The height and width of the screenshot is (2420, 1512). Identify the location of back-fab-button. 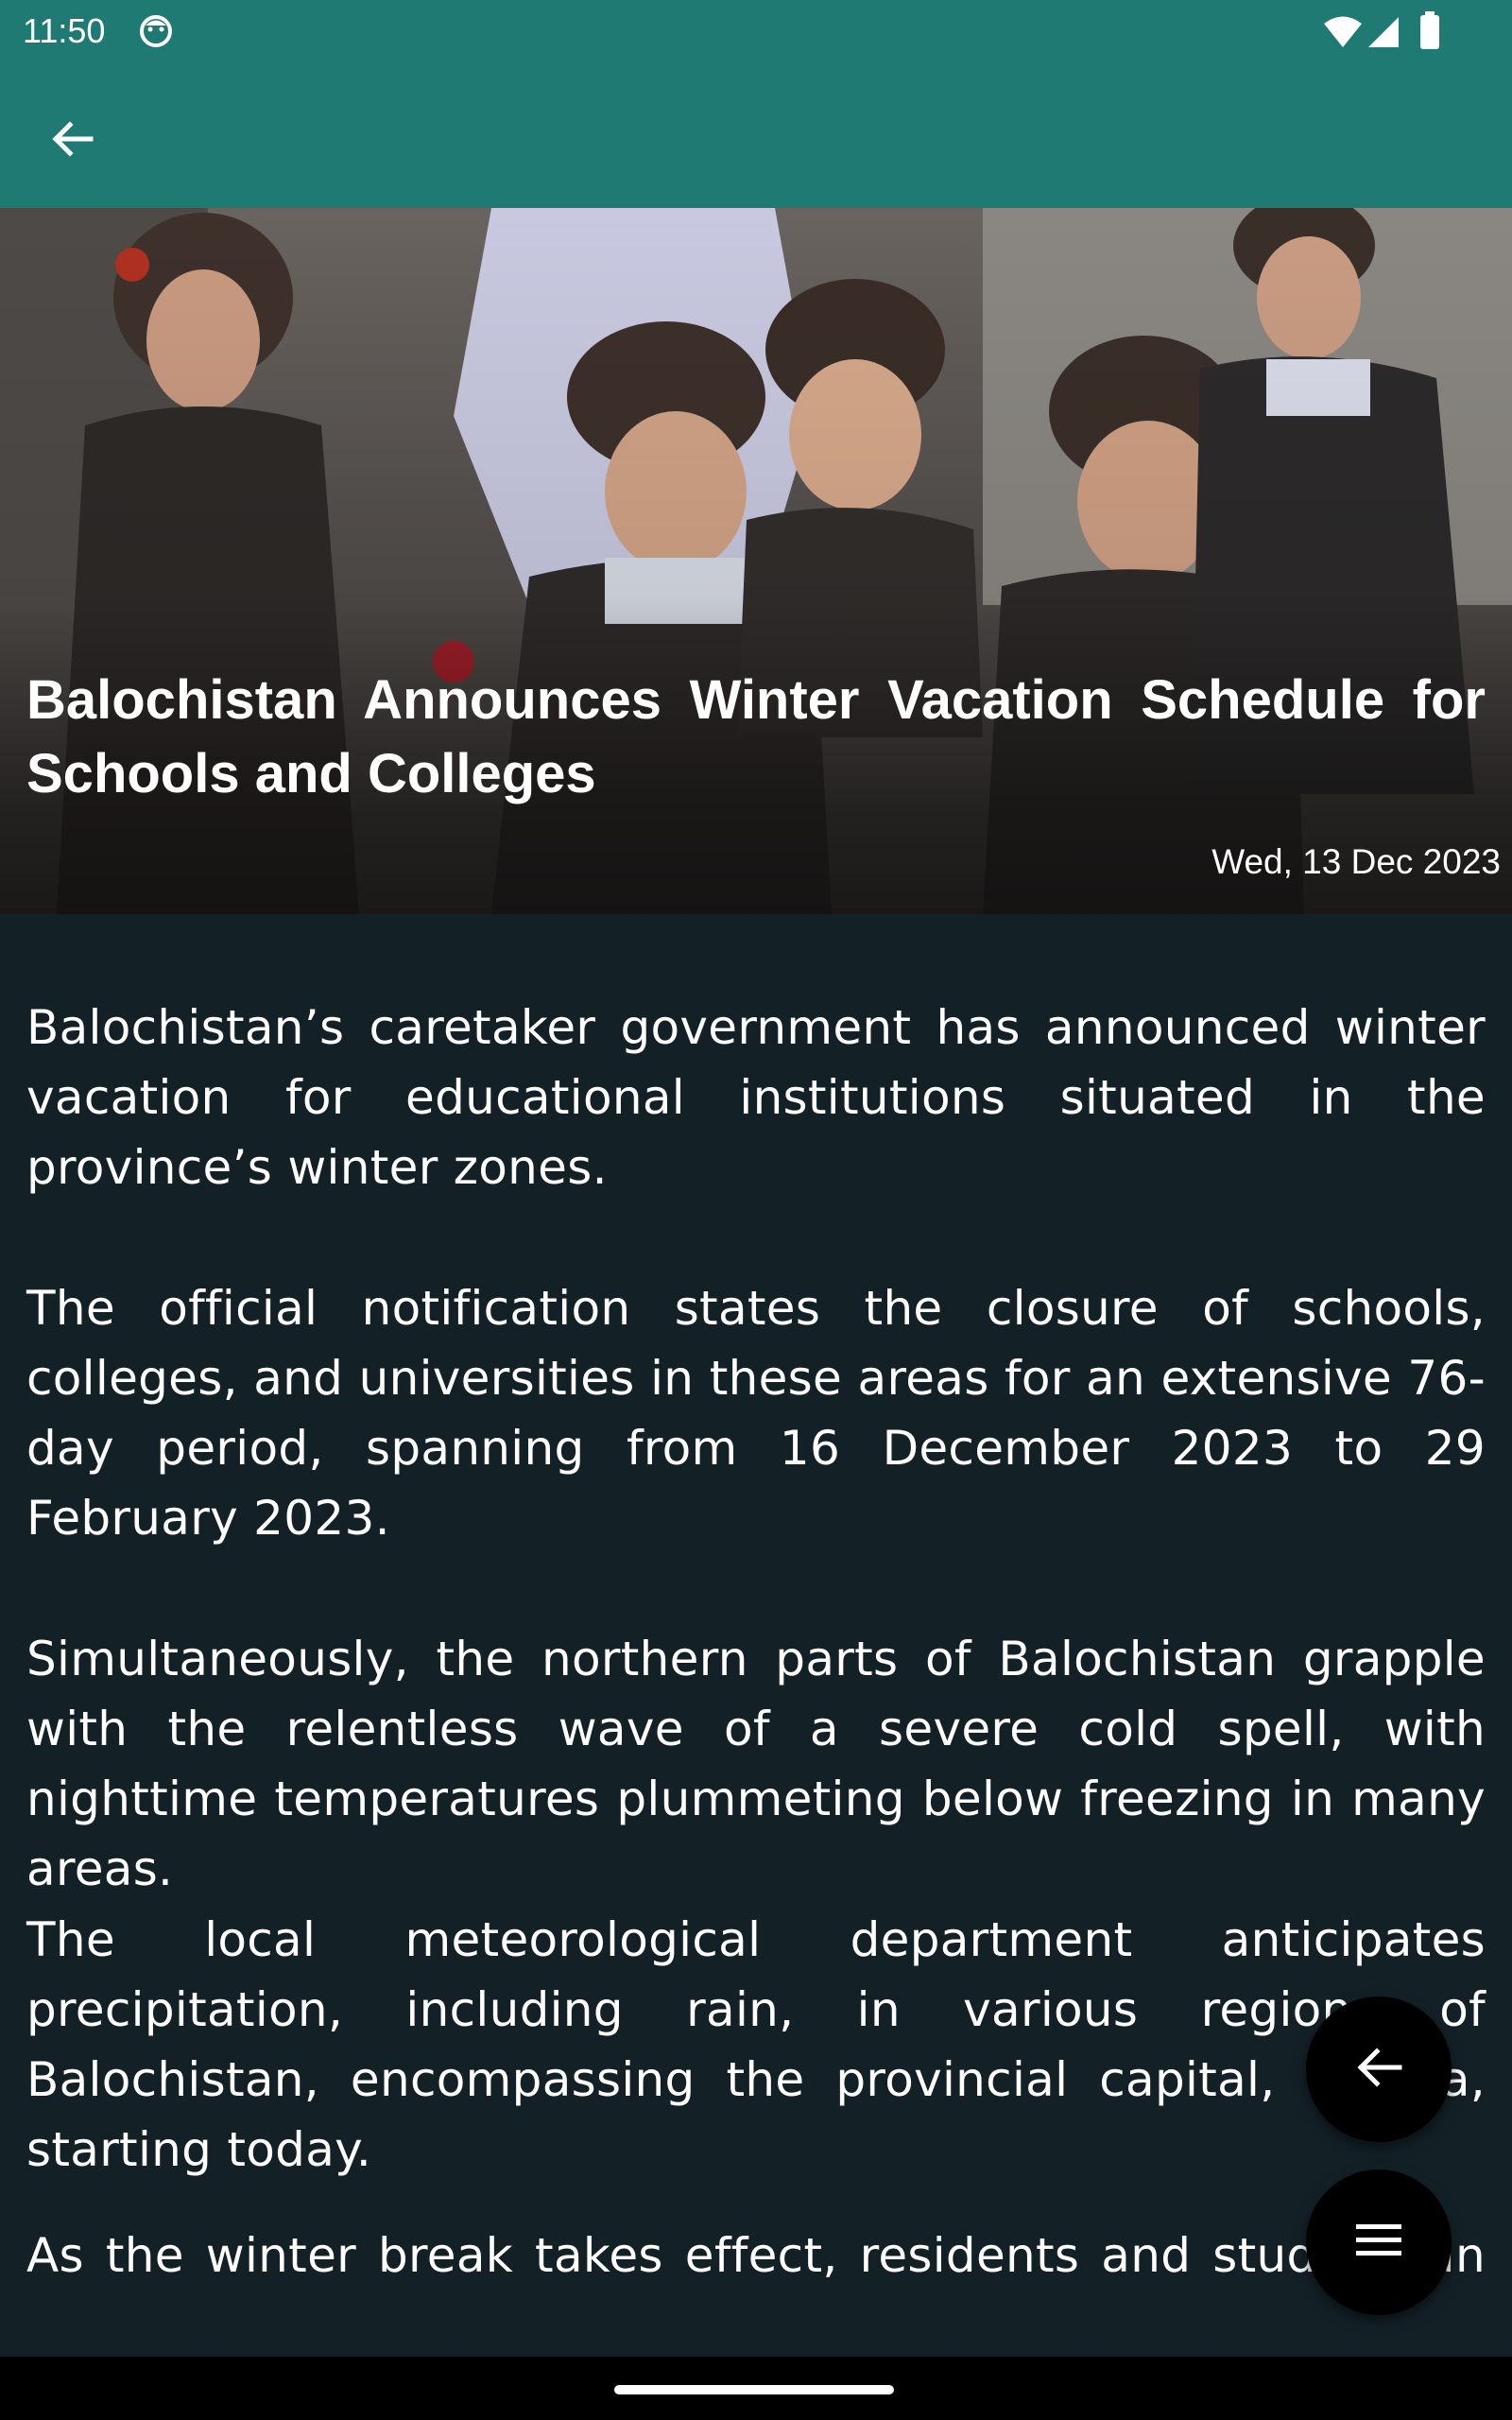
(1379, 2069).